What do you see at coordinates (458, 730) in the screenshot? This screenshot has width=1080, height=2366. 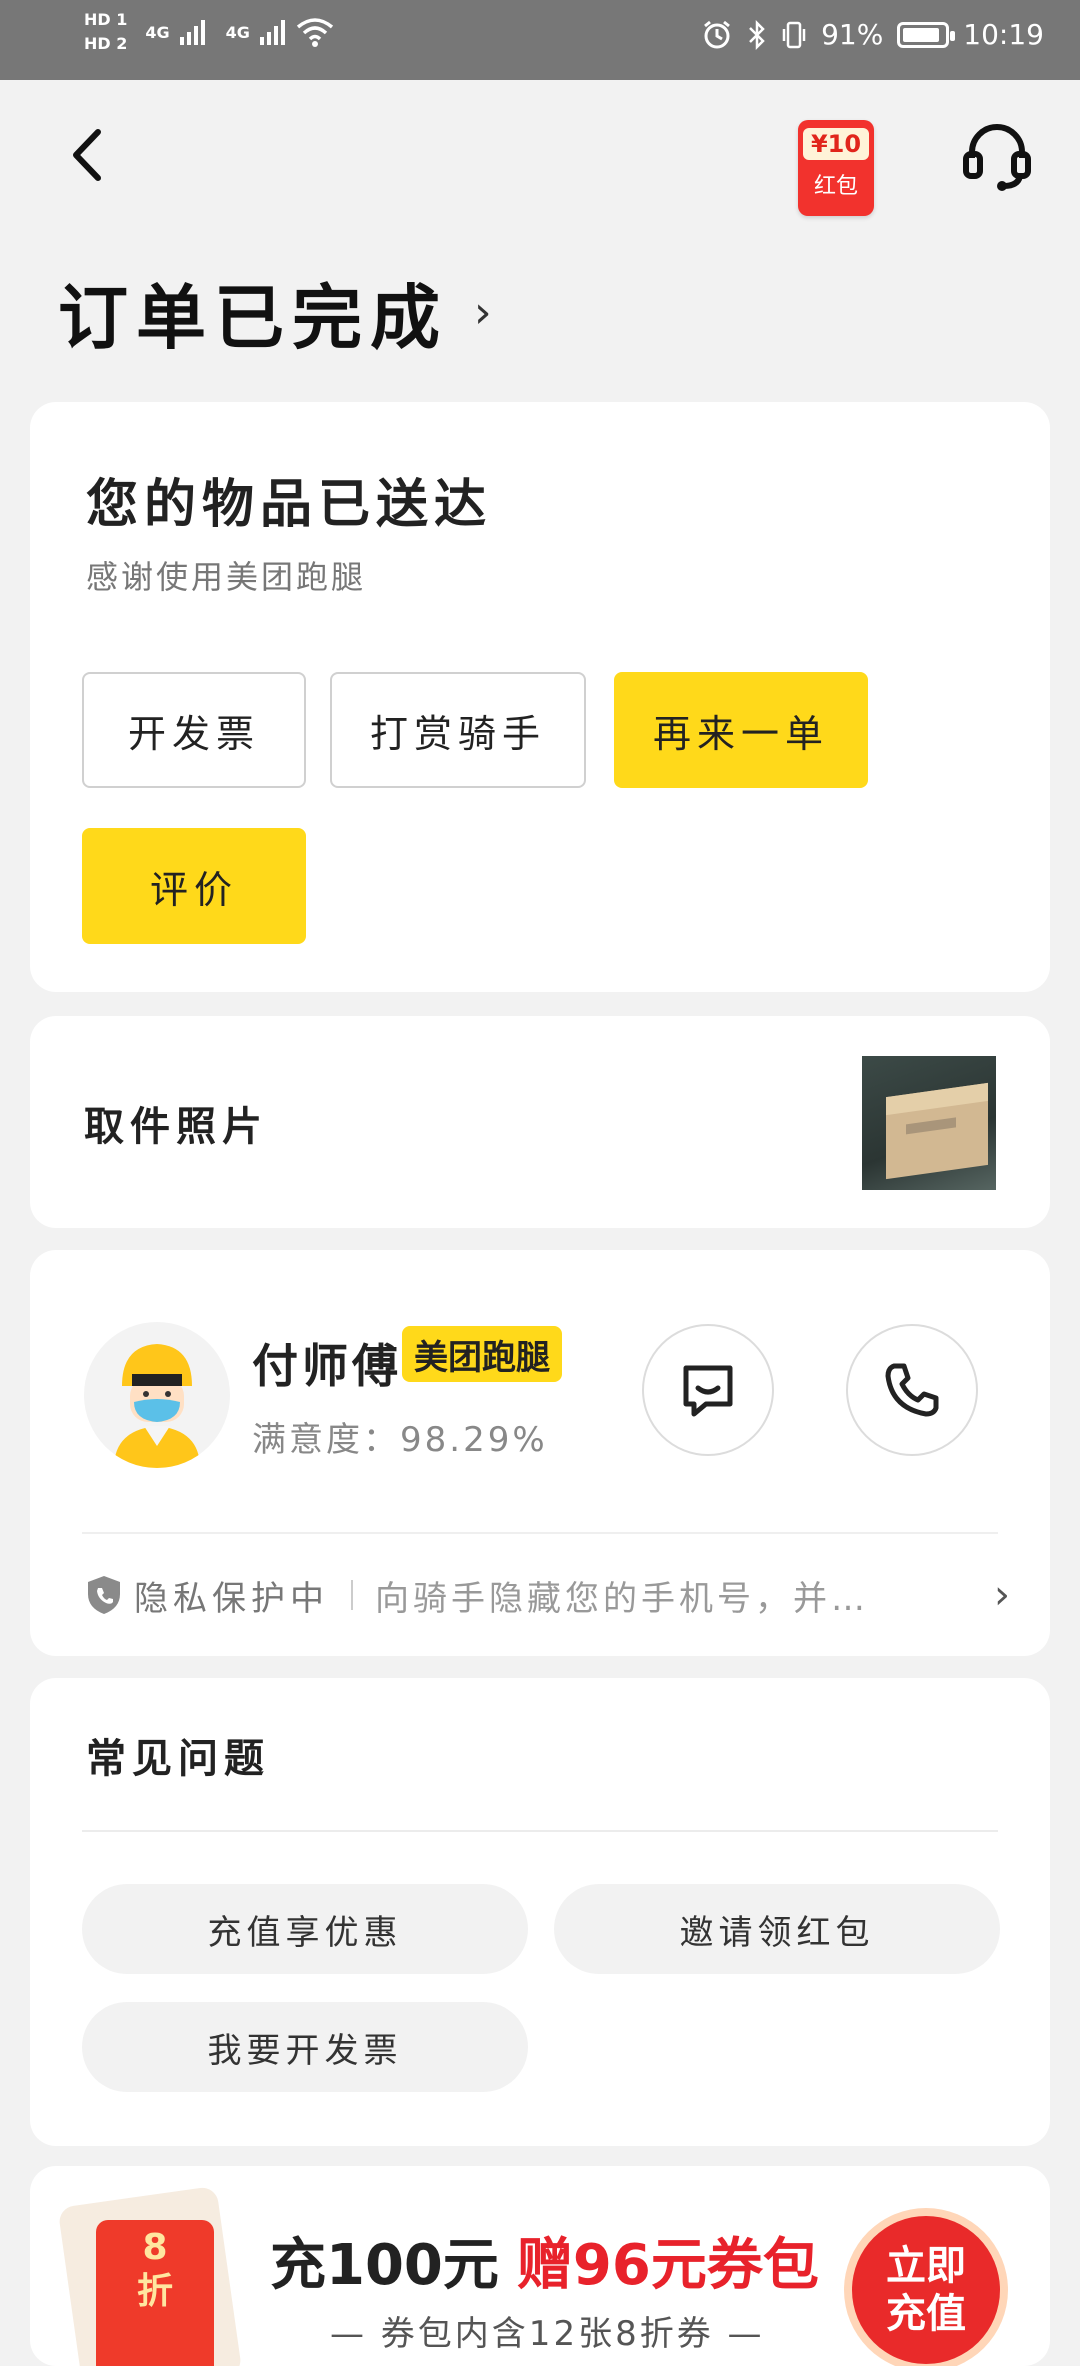 I see `tip-rider-button: 打赏骑手` at bounding box center [458, 730].